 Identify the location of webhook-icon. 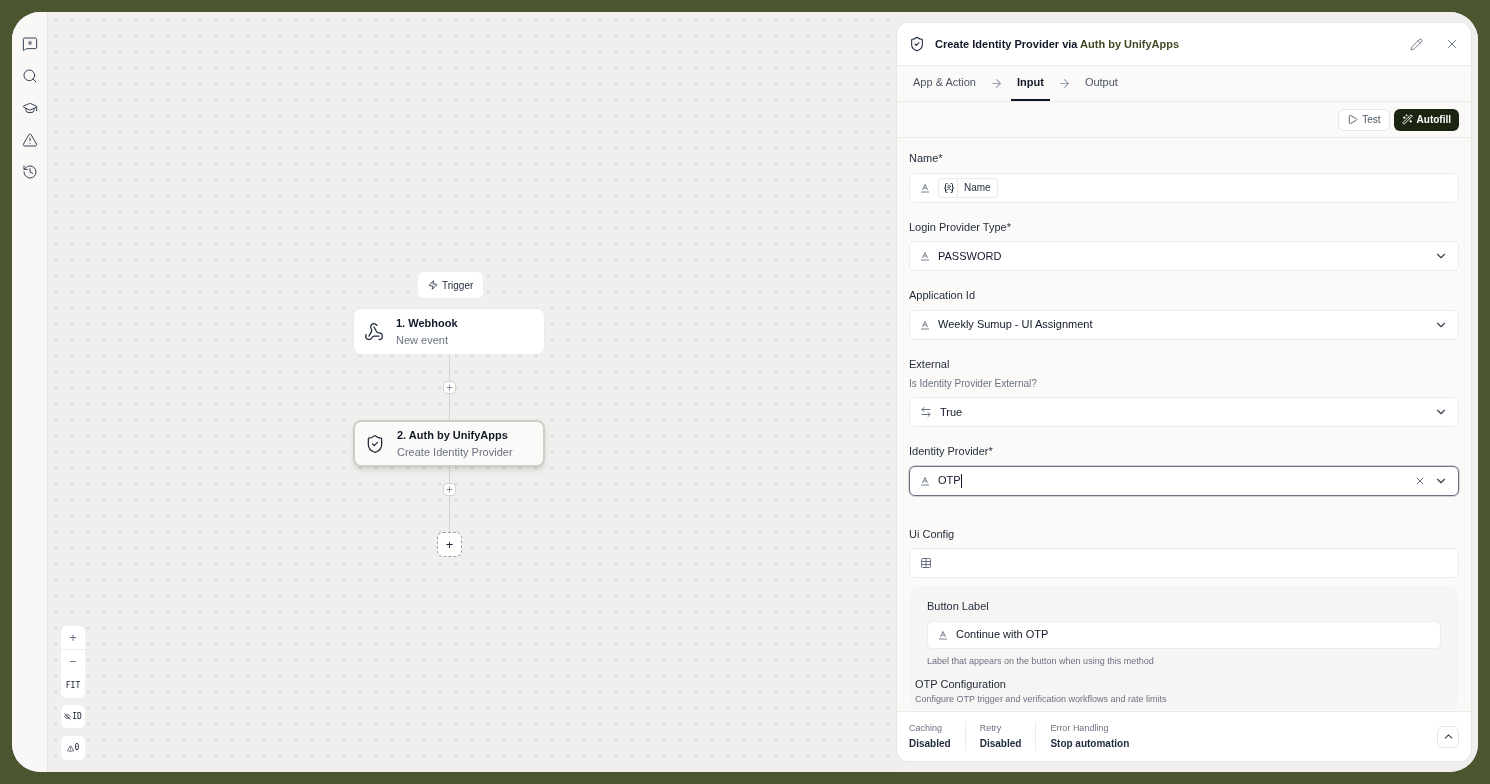
(374, 331).